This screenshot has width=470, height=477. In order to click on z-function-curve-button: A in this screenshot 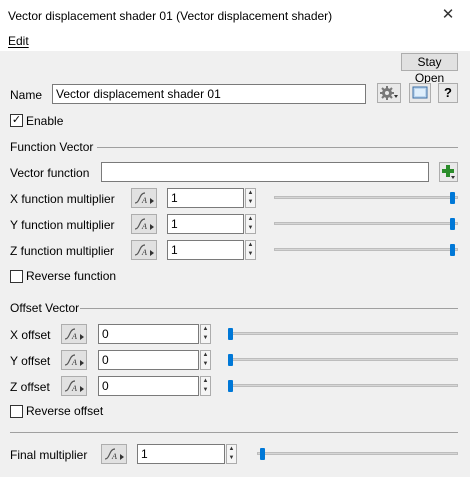, I will do `click(144, 250)`.